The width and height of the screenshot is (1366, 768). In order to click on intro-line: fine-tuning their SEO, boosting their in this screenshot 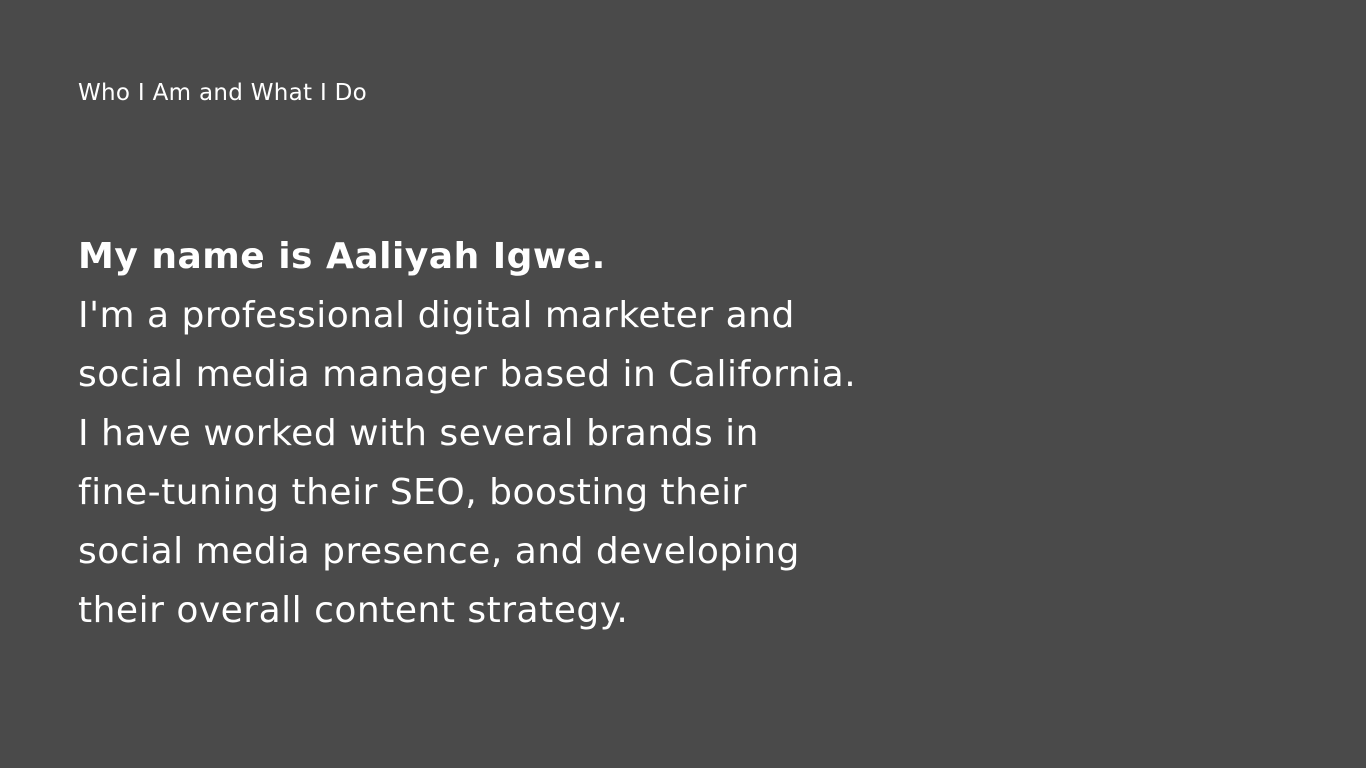, I will do `click(412, 492)`.